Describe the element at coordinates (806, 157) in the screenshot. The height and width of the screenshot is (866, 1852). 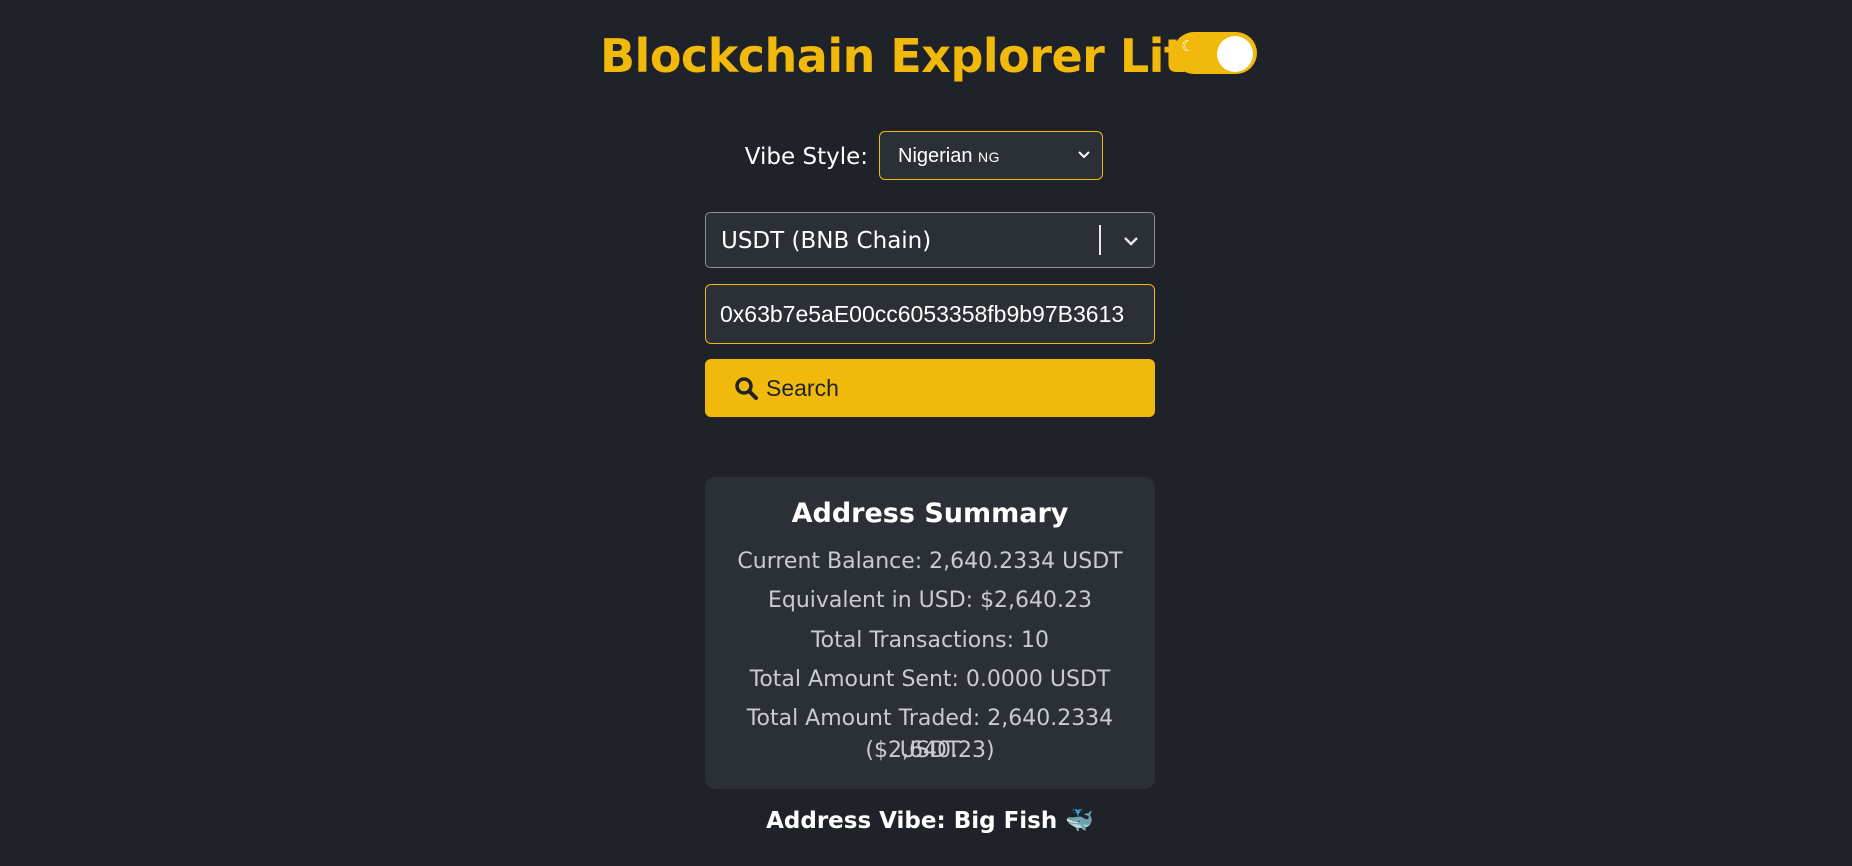
I see `vibe-style-label: Vibe Style:` at that location.